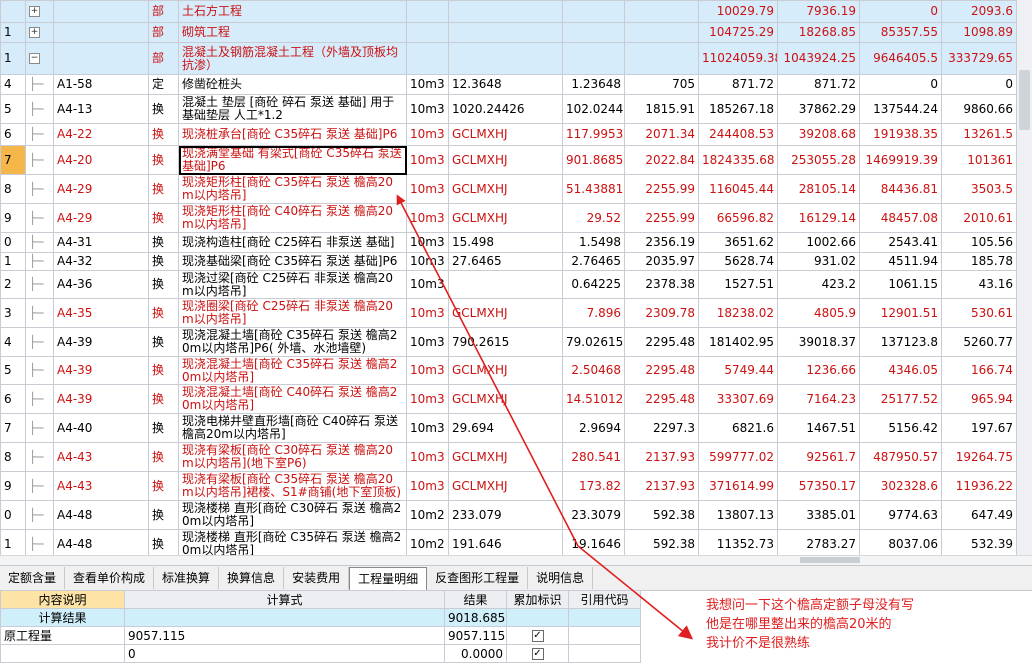  Describe the element at coordinates (427, 32) in the screenshot. I see `cell-unit` at that location.